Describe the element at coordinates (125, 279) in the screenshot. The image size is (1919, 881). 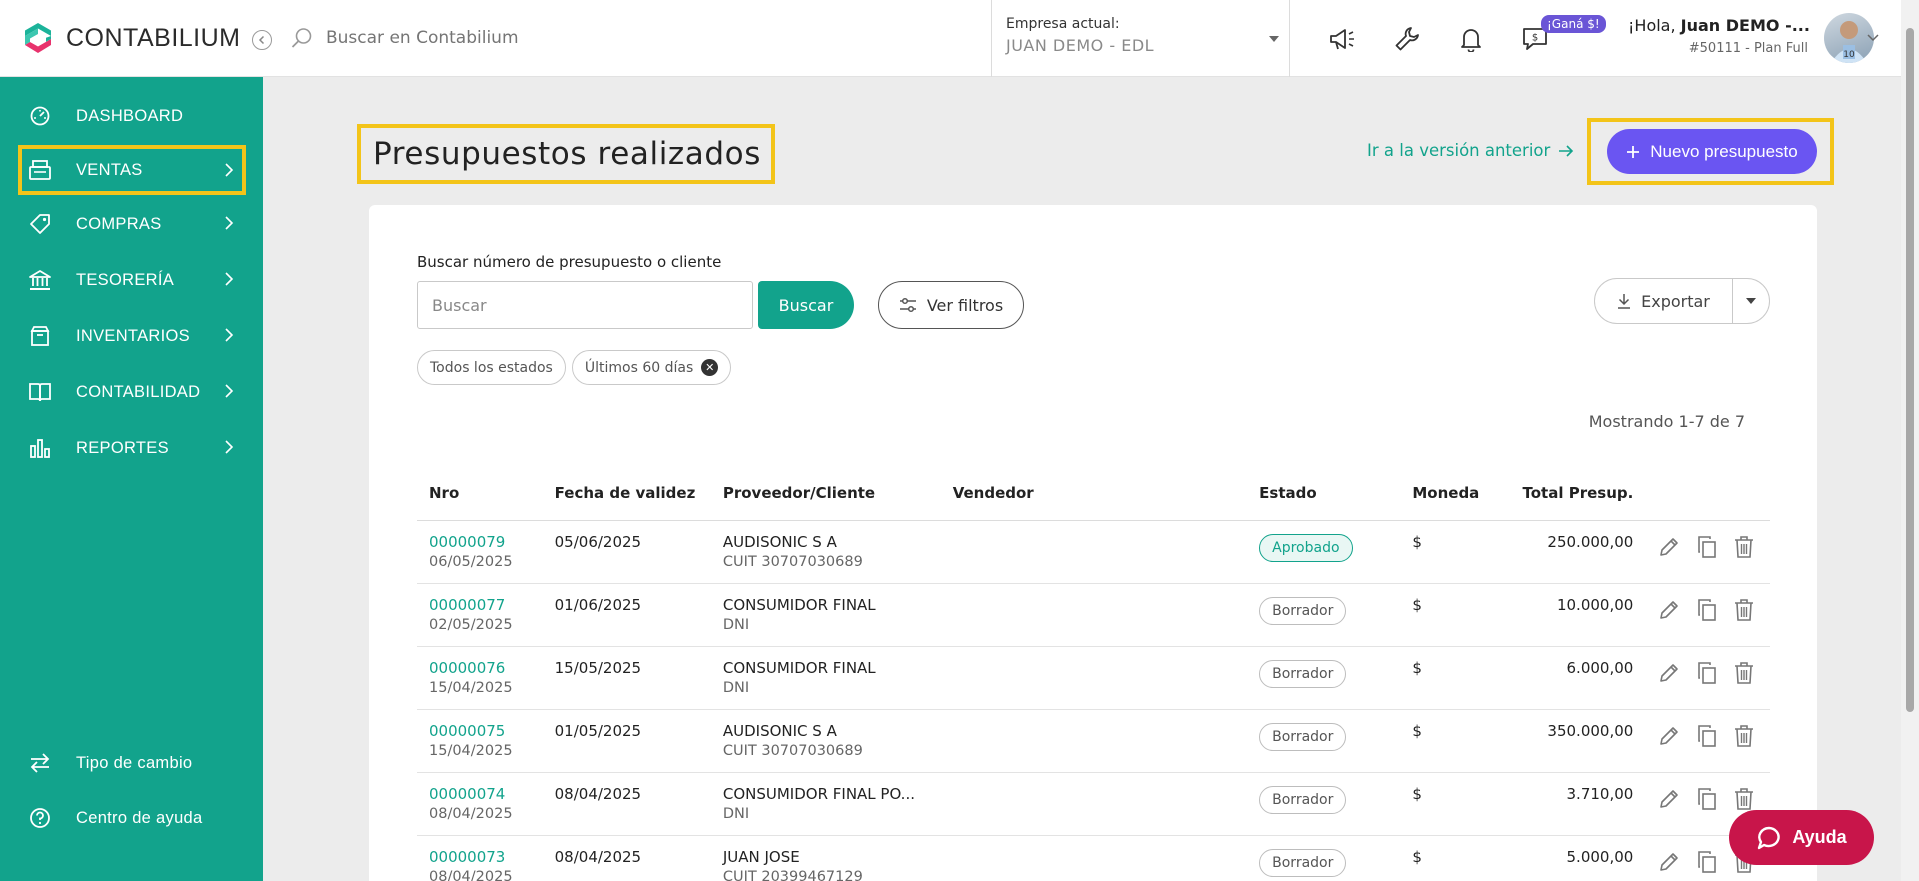
I see `sidebar-item-label: TESORERÍA` at that location.